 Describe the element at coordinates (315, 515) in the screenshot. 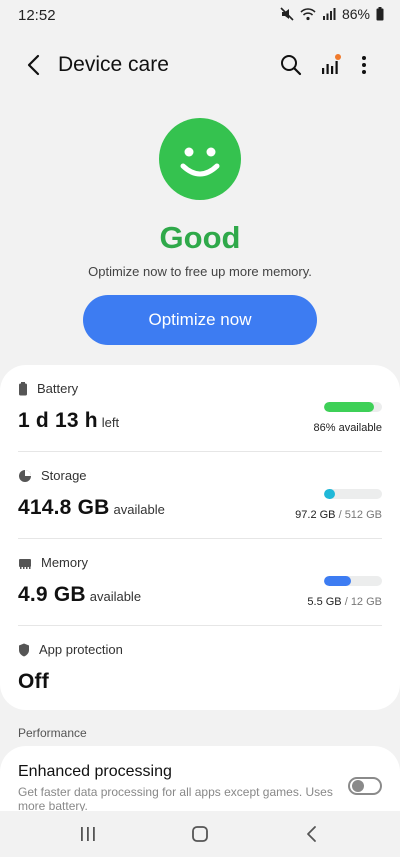

I see `storage-used: 97.2 GB` at that location.